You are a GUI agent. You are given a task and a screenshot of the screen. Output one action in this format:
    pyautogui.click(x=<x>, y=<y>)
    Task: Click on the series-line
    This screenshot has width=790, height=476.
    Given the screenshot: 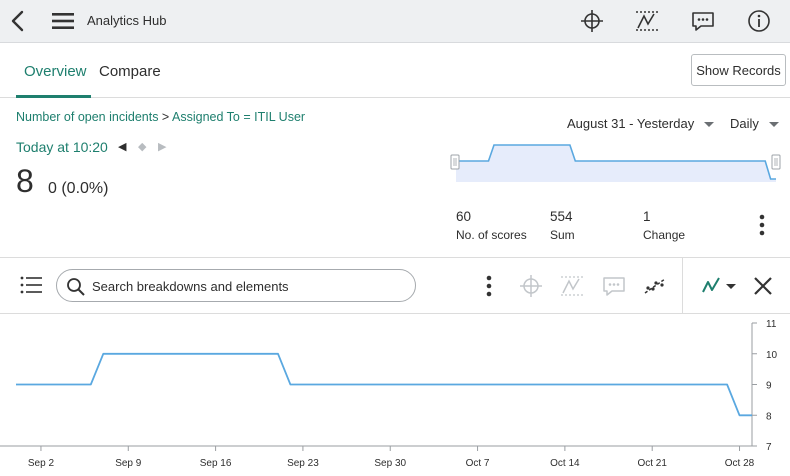 What is the action you would take?
    pyautogui.click(x=384, y=384)
    